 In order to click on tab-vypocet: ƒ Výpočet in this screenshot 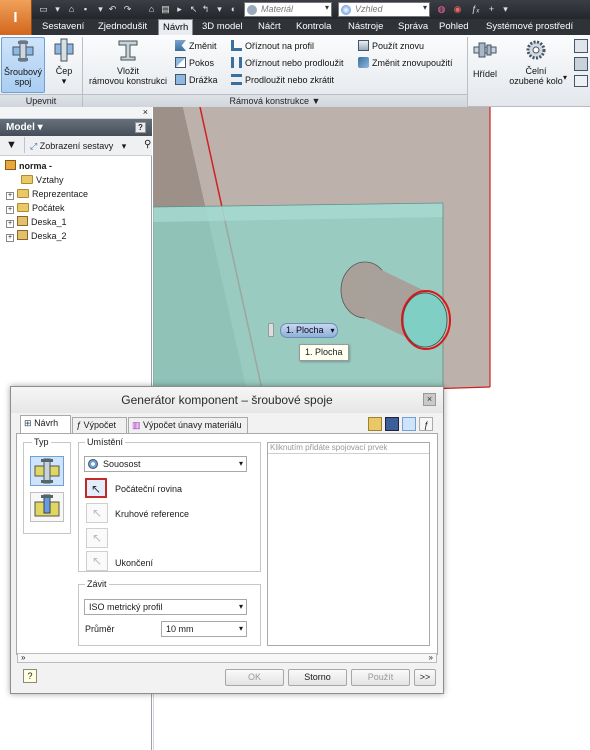, I will do `click(99, 425)`.